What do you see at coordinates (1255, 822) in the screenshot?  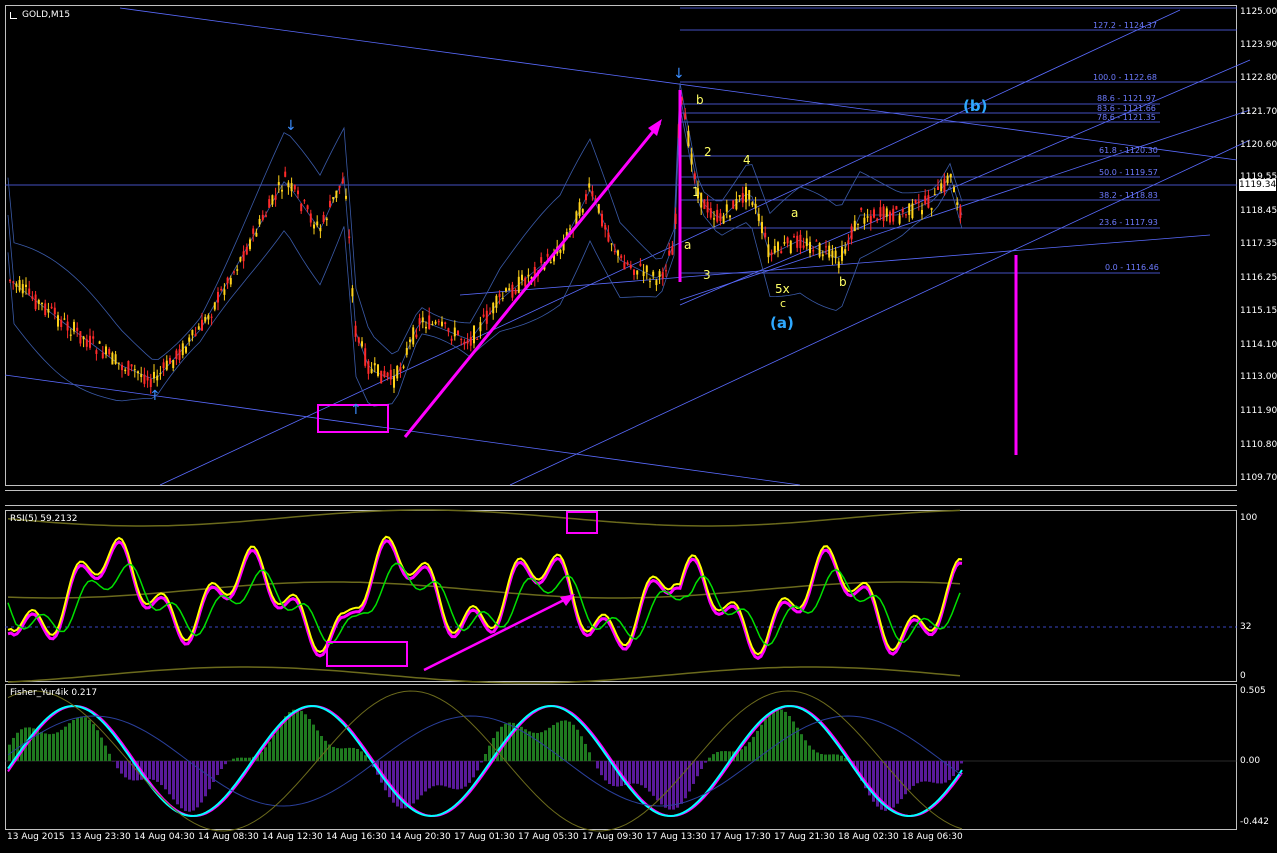 I see `fisher-tick: -0.442` at bounding box center [1255, 822].